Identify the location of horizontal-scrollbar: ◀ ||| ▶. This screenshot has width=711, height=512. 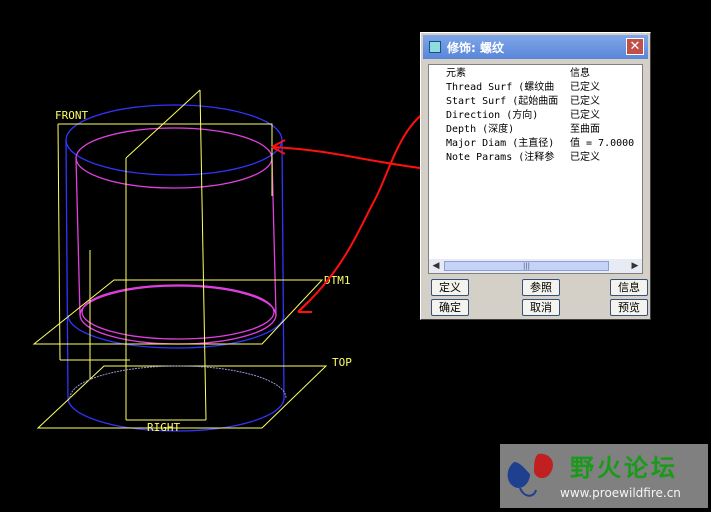
(535, 266).